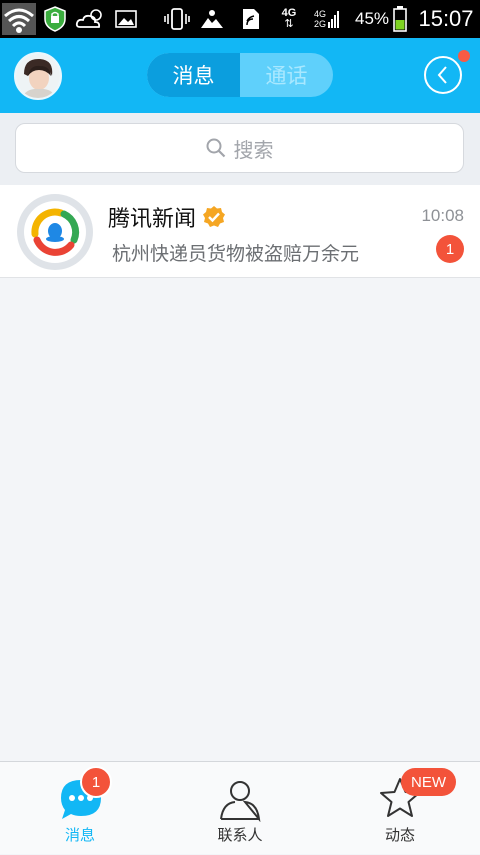  Describe the element at coordinates (450, 249) in the screenshot. I see `unread-badge: 1` at that location.